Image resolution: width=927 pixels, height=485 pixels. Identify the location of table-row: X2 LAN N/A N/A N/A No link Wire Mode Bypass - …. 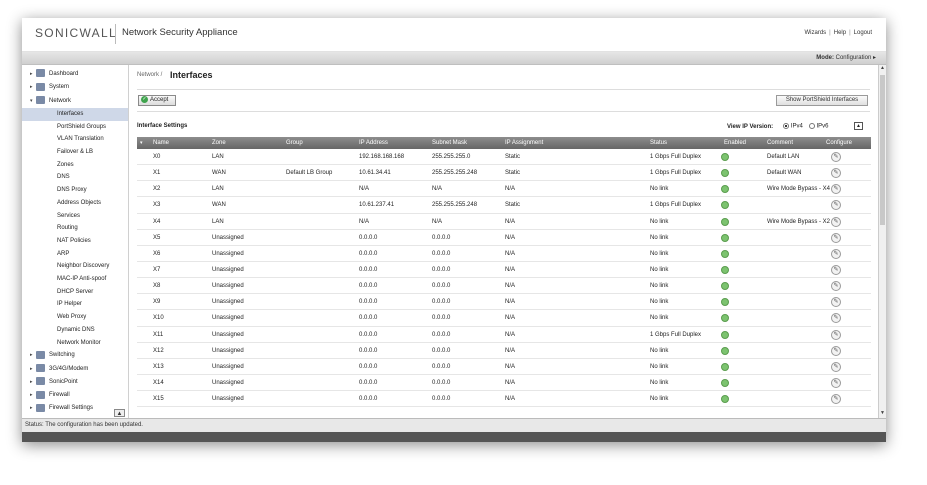
(504, 189).